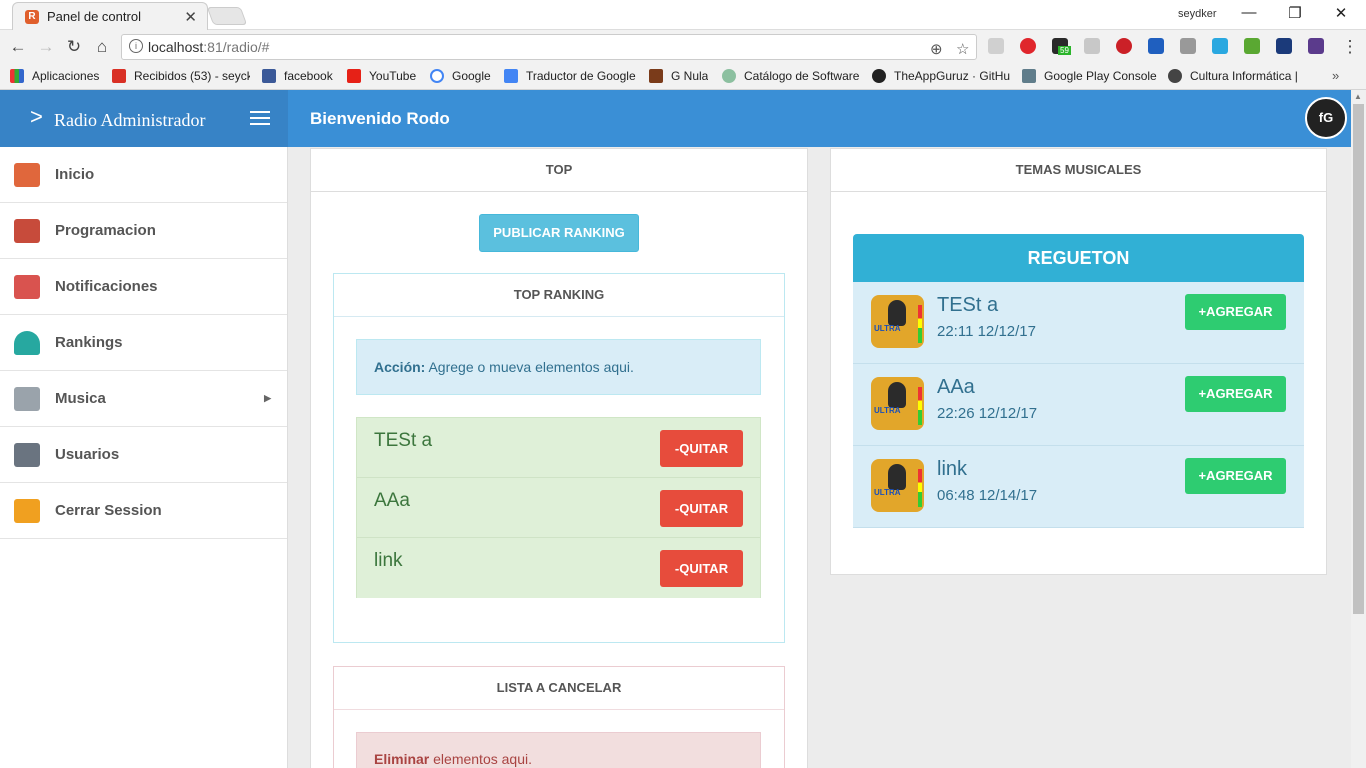  Describe the element at coordinates (437, 76) in the screenshot. I see `google-icon` at that location.